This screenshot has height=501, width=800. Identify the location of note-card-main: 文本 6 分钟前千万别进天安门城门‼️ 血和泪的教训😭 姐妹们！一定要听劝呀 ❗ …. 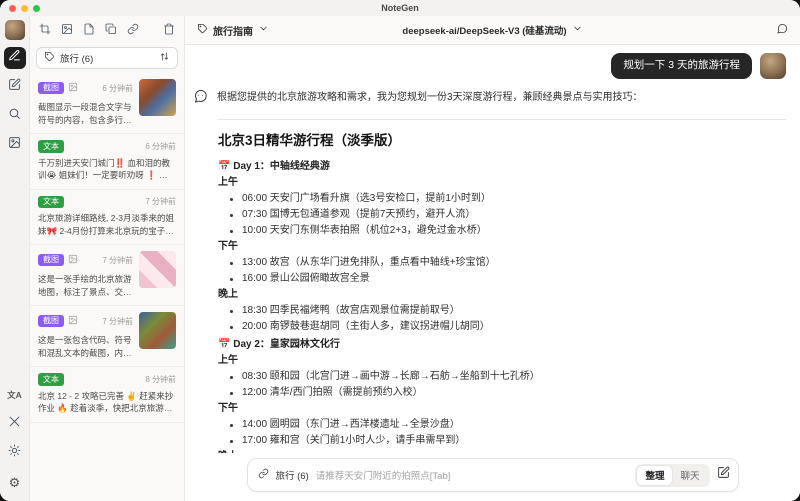
(107, 161).